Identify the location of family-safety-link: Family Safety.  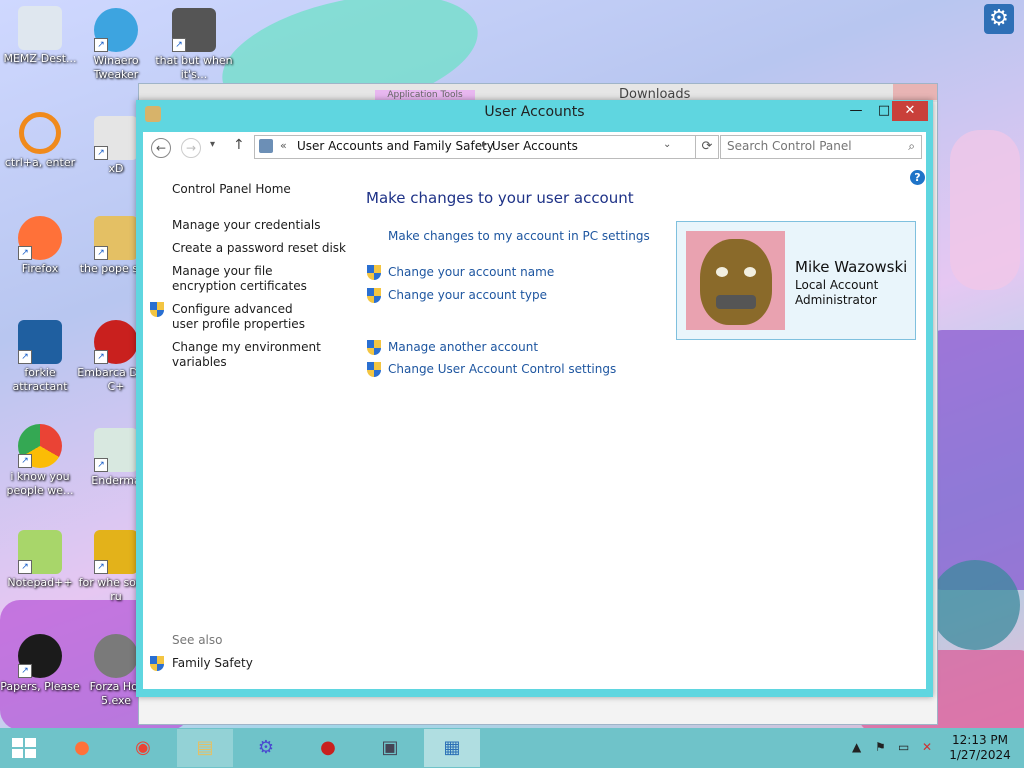
(212, 663).